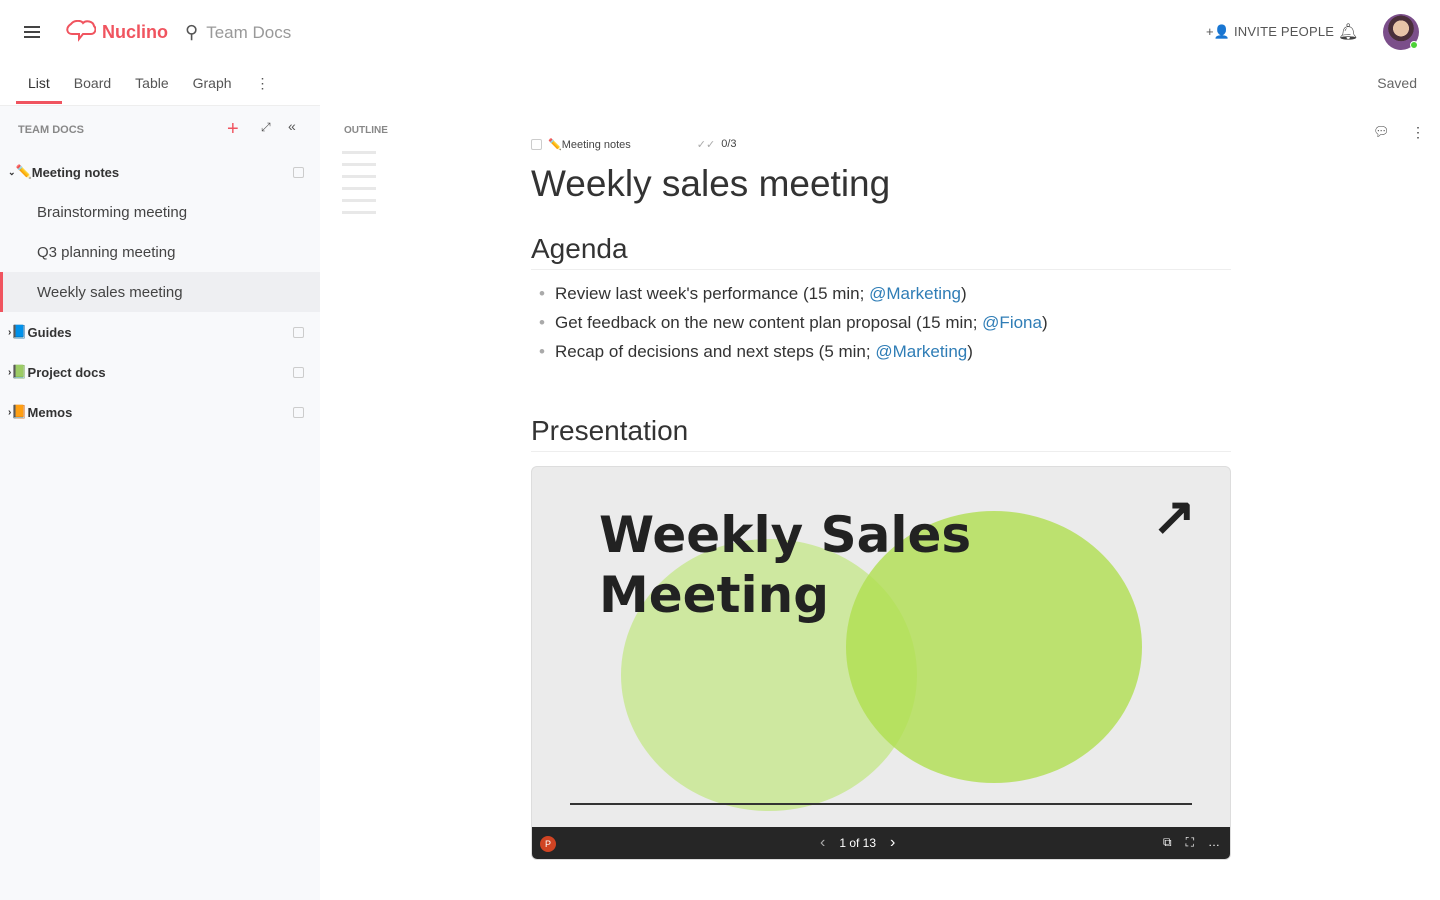 Image resolution: width=1440 pixels, height=900 pixels. What do you see at coordinates (50, 412) in the screenshot?
I see `sidebar-item-label: Memos` at bounding box center [50, 412].